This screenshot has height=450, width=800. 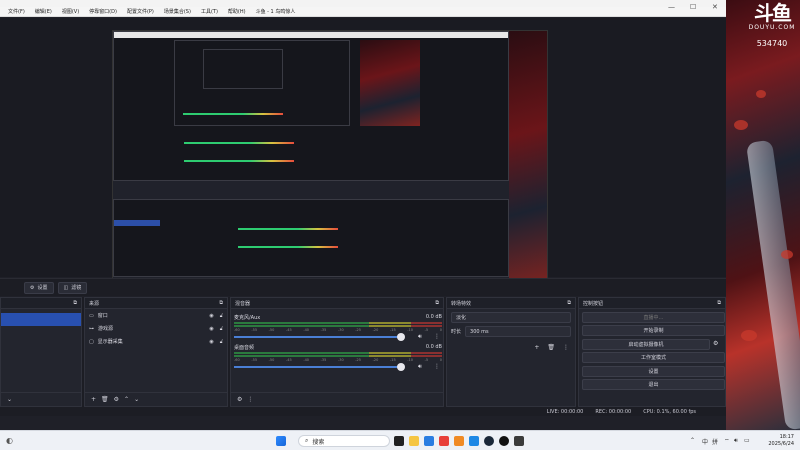 What do you see at coordinates (653, 330) in the screenshot?
I see `start-recording-button: 开始录制` at bounding box center [653, 330].